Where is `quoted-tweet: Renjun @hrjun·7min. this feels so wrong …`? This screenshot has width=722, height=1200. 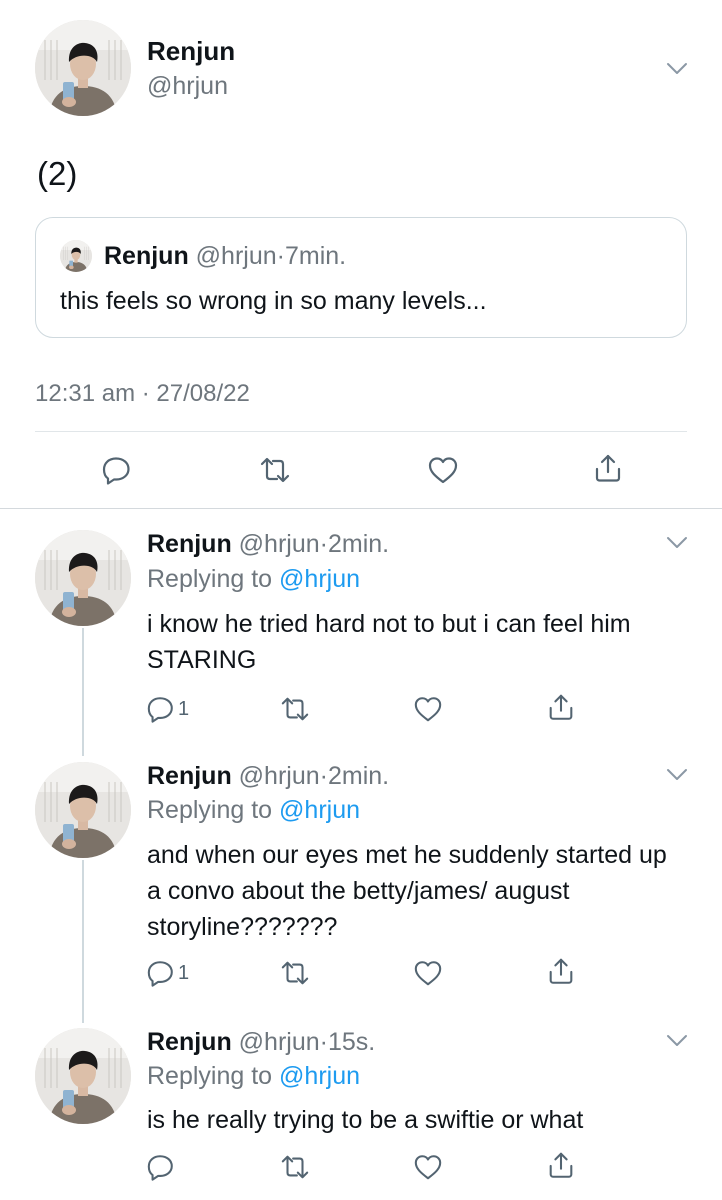
quoted-tweet: Renjun @hrjun·7min. this feels so wrong … is located at coordinates (361, 277).